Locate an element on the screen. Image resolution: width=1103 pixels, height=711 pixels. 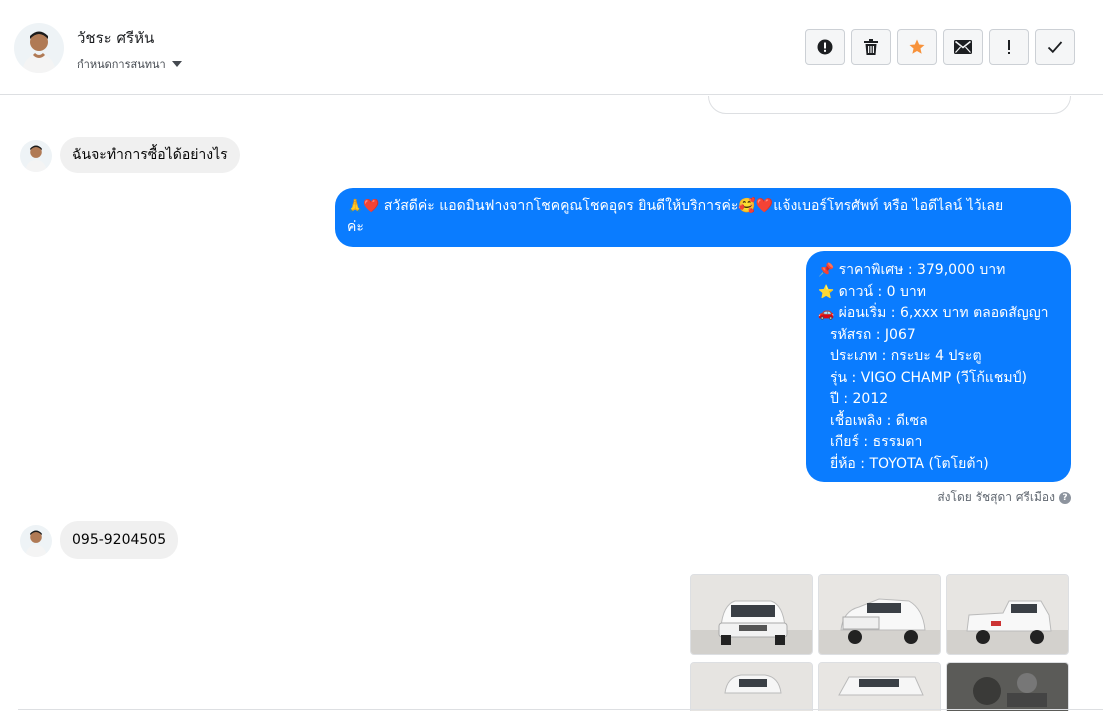
price-text: ราคาพิเศษ : 379,000 บาท is located at coordinates (922, 270).